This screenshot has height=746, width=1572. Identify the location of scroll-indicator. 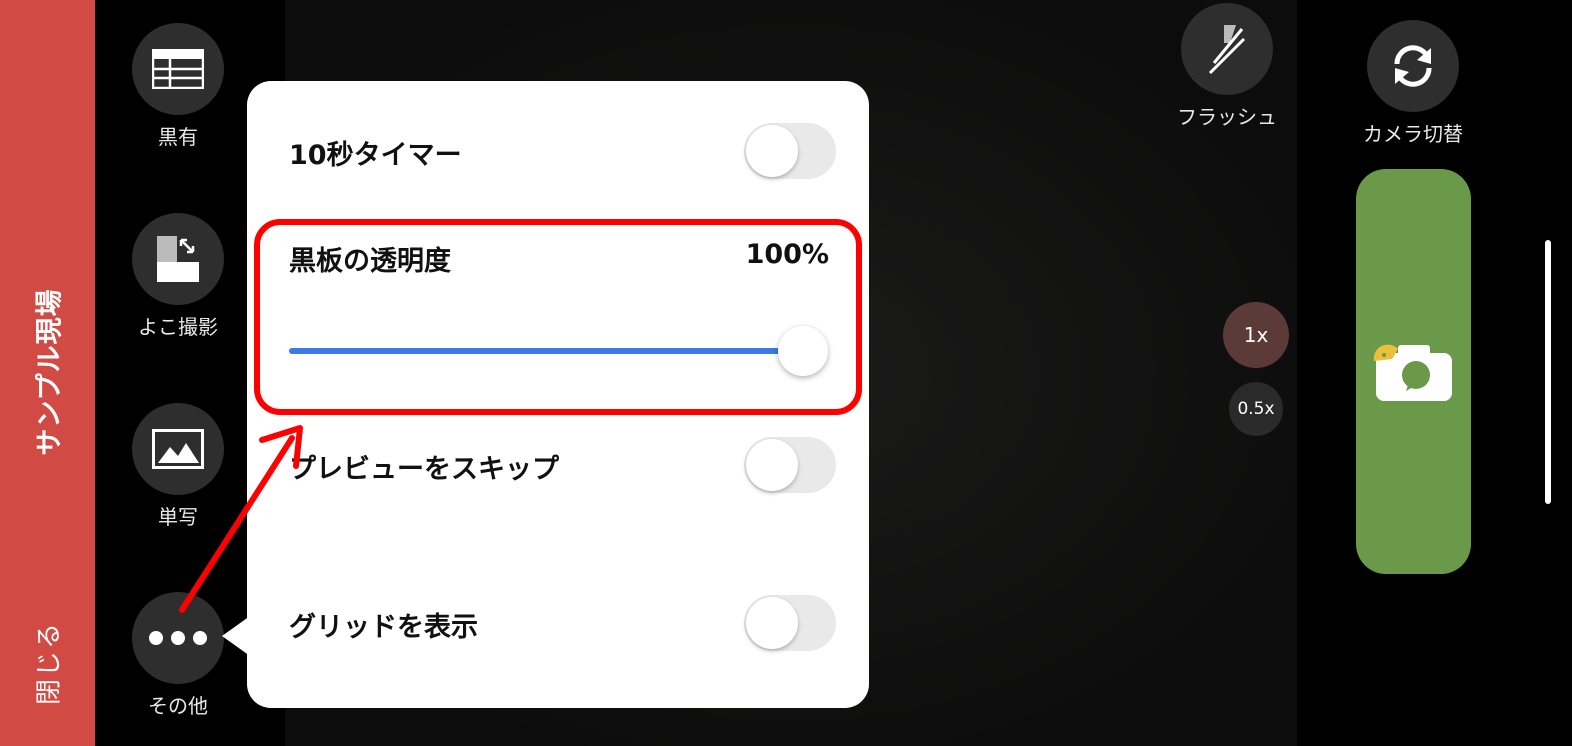
(1548, 372).